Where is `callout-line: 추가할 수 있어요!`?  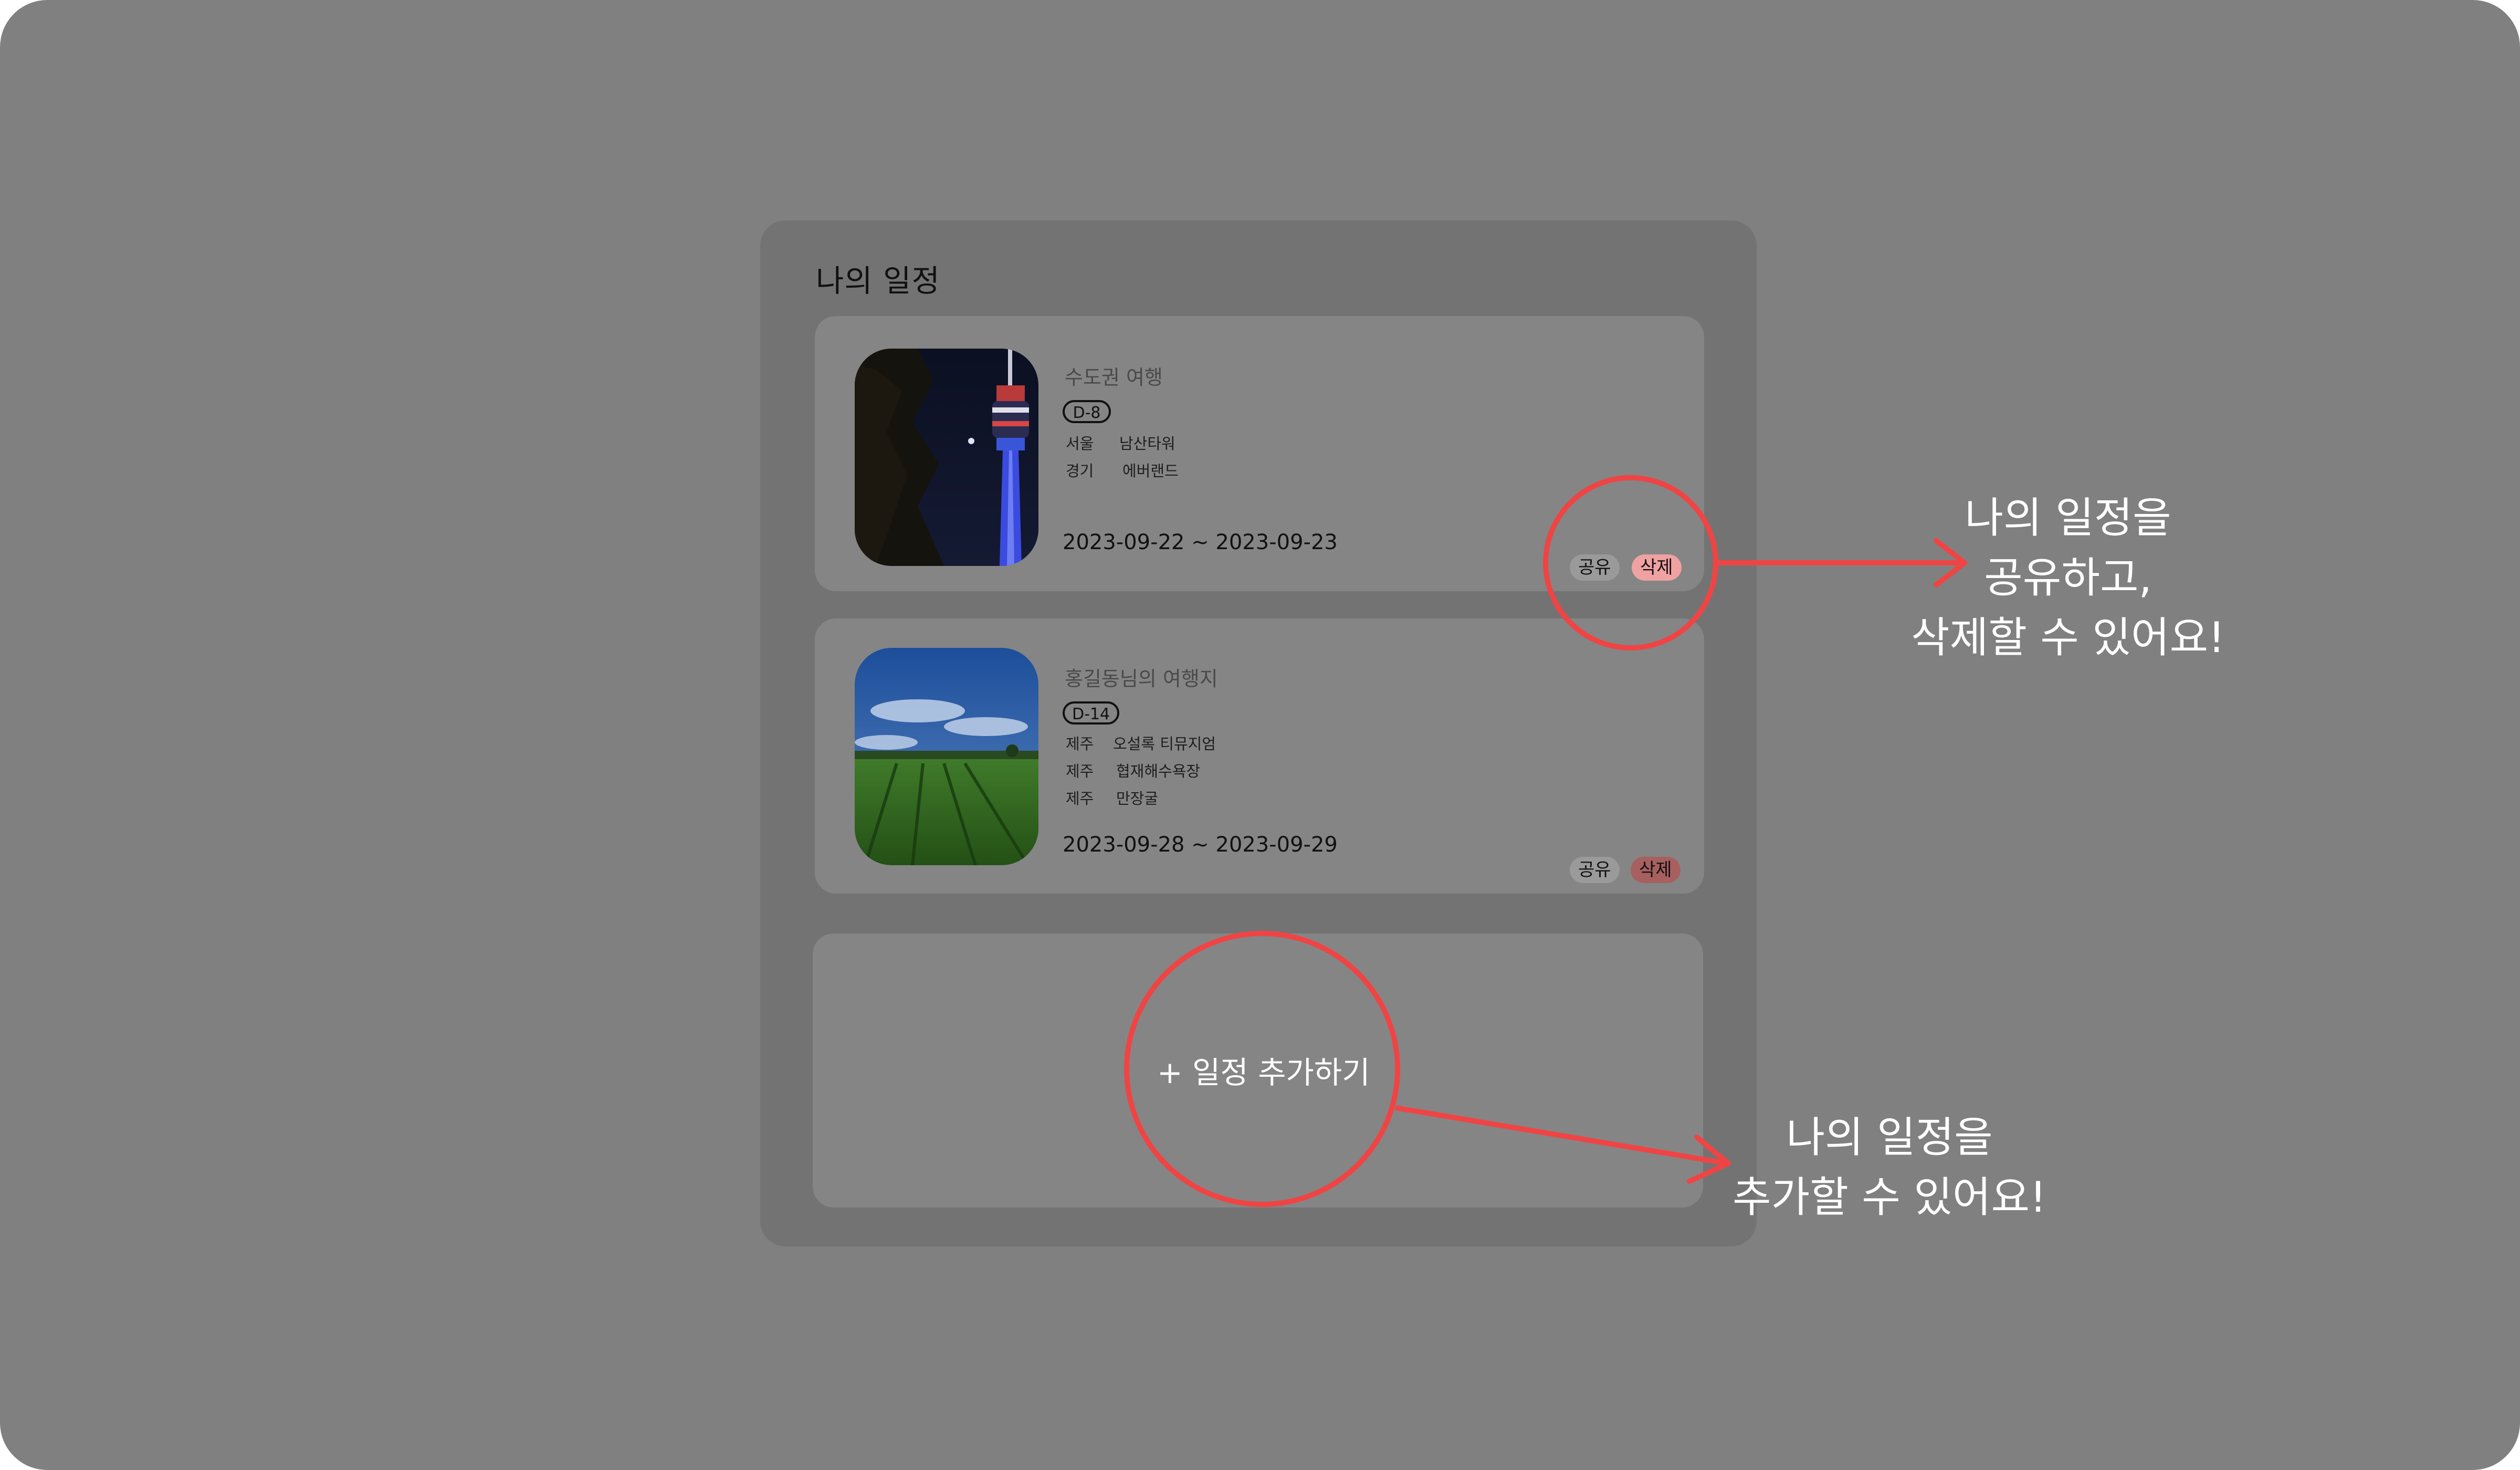 callout-line: 추가할 수 있어요! is located at coordinates (1889, 1197).